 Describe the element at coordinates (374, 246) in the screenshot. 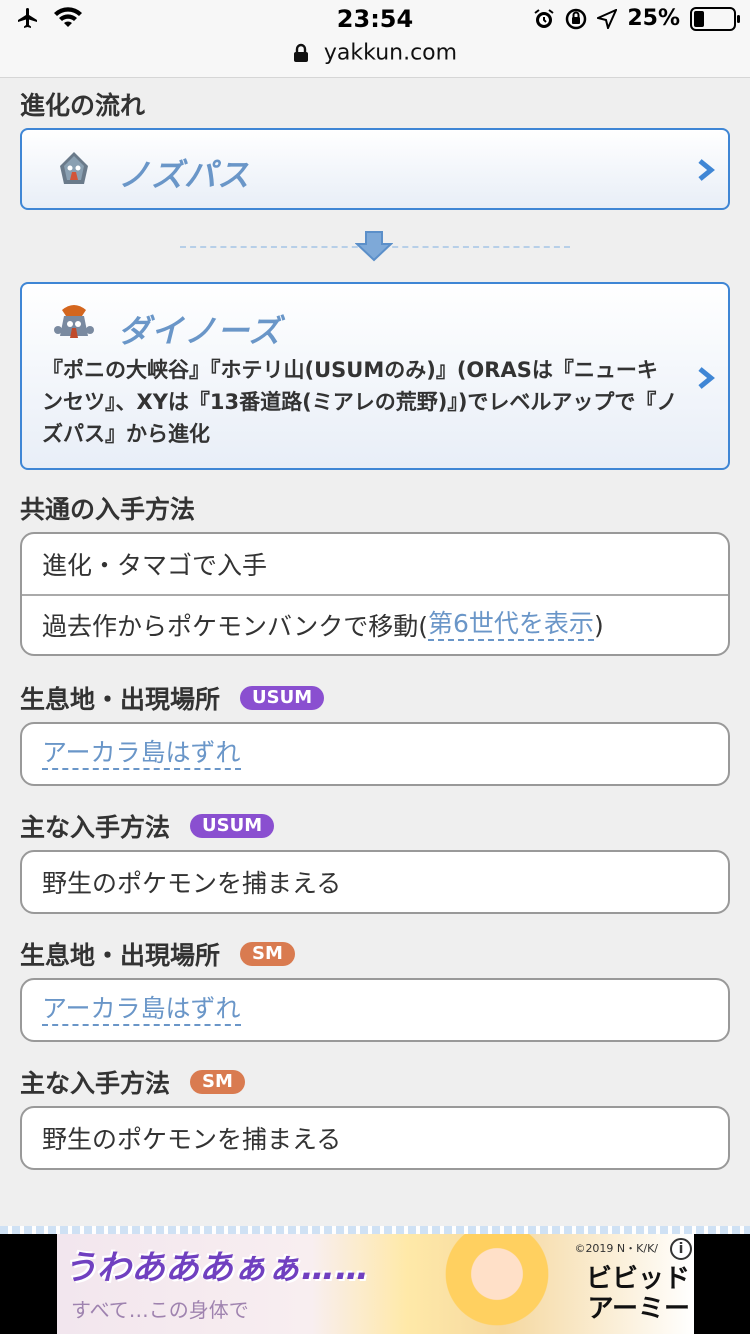

I see `arrow-down-icon` at that location.